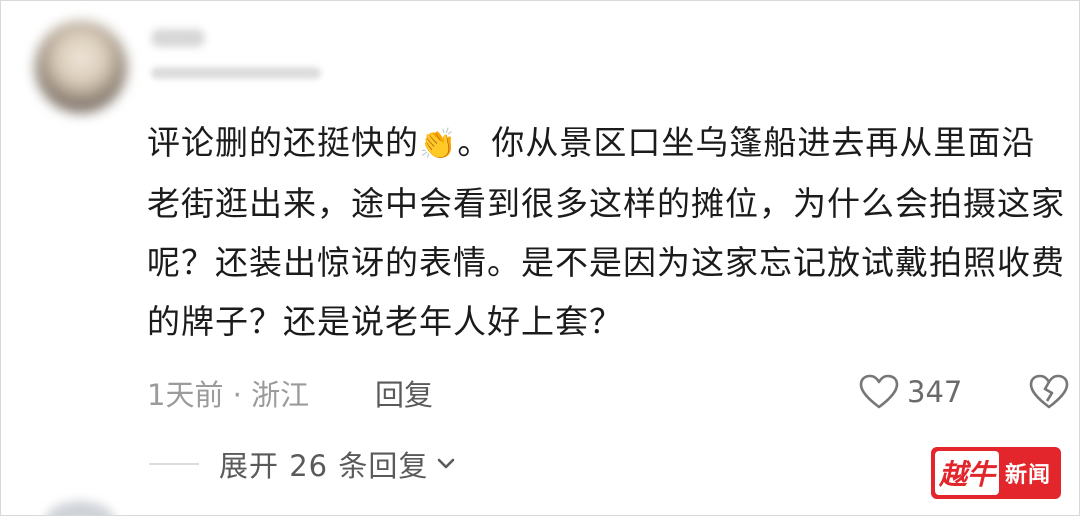  Describe the element at coordinates (174, 464) in the screenshot. I see `divider-line` at that location.